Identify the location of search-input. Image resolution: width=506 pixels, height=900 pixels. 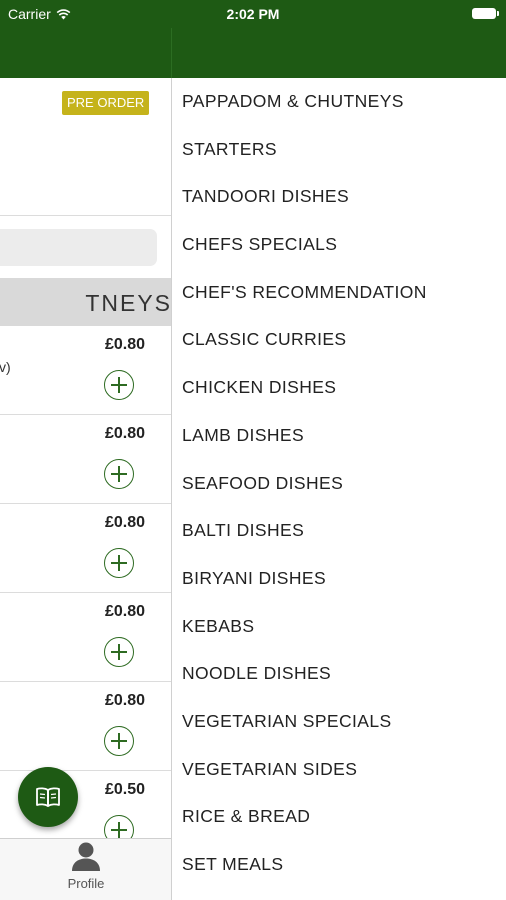
(78, 247).